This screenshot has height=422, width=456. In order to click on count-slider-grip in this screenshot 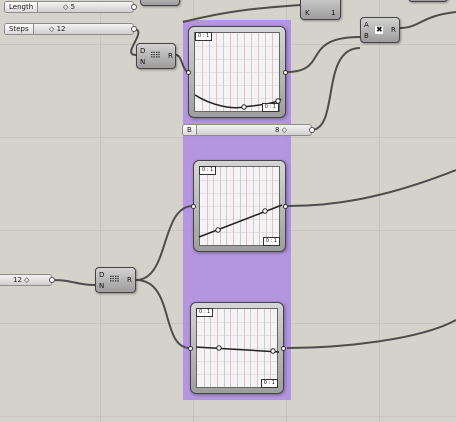, I will do `click(52, 280)`.